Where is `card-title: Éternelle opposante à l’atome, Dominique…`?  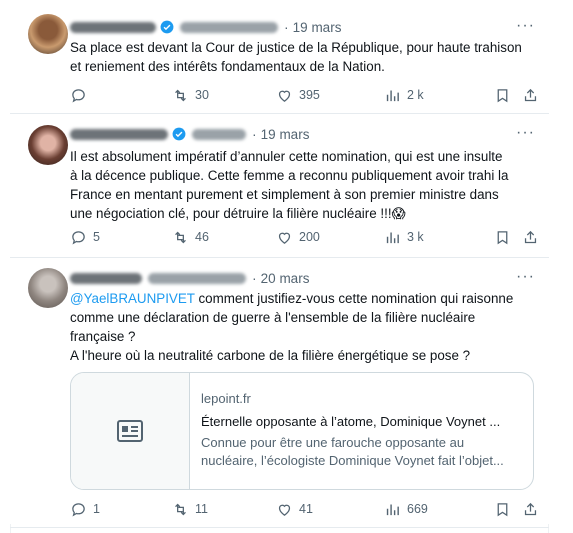 card-title: Éternelle opposante à l’atome, Dominique… is located at coordinates (351, 421).